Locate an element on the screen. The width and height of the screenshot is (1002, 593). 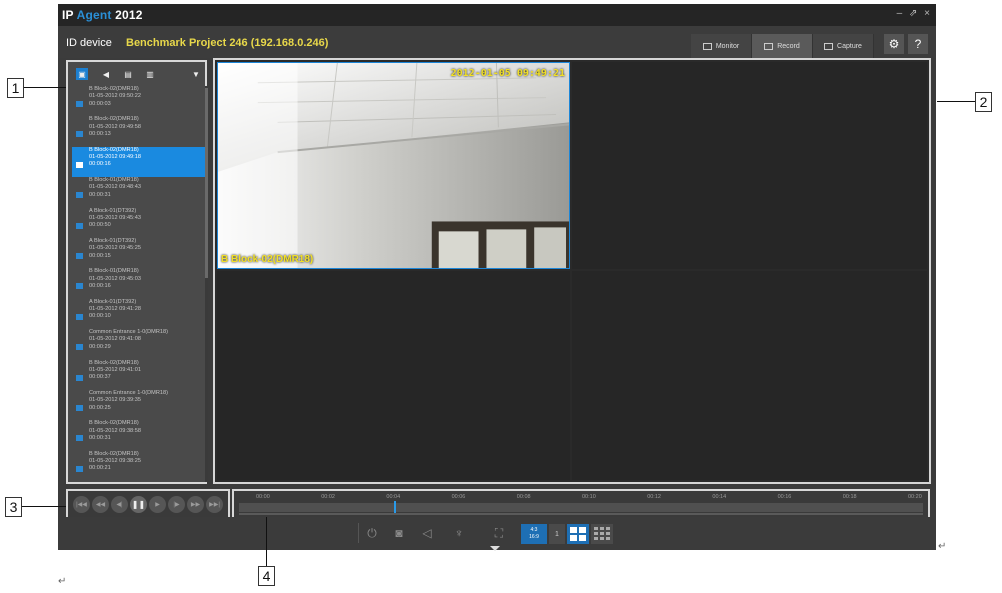
timeline-track is located at coordinates (581, 507).